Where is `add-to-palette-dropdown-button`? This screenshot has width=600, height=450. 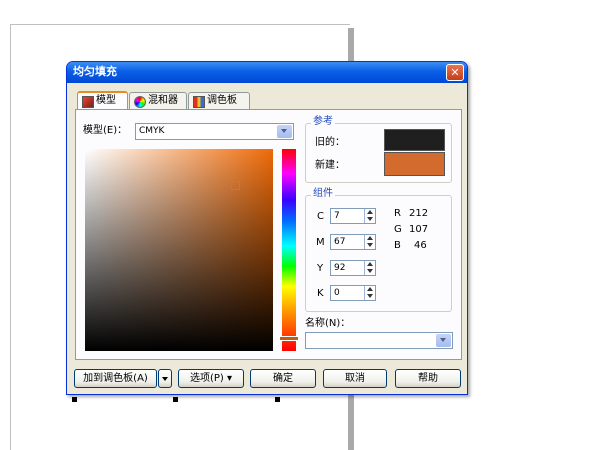 add-to-palette-dropdown-button is located at coordinates (165, 378).